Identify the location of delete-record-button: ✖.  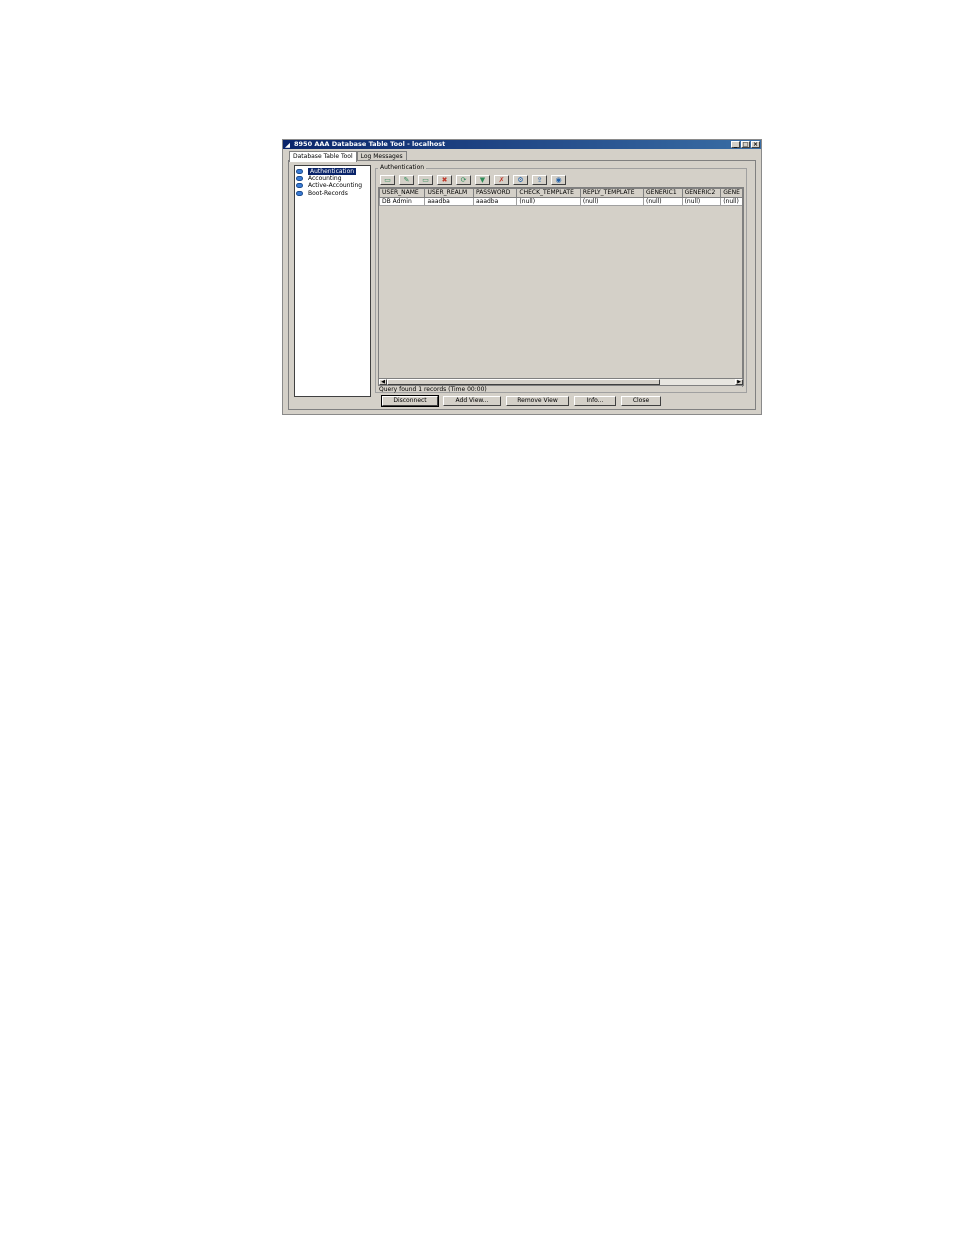
(444, 180).